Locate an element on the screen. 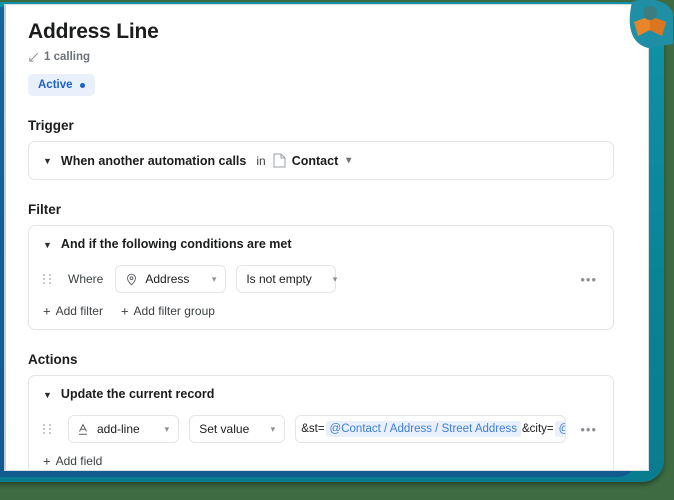  action-field-value: add-line is located at coordinates (118, 429).